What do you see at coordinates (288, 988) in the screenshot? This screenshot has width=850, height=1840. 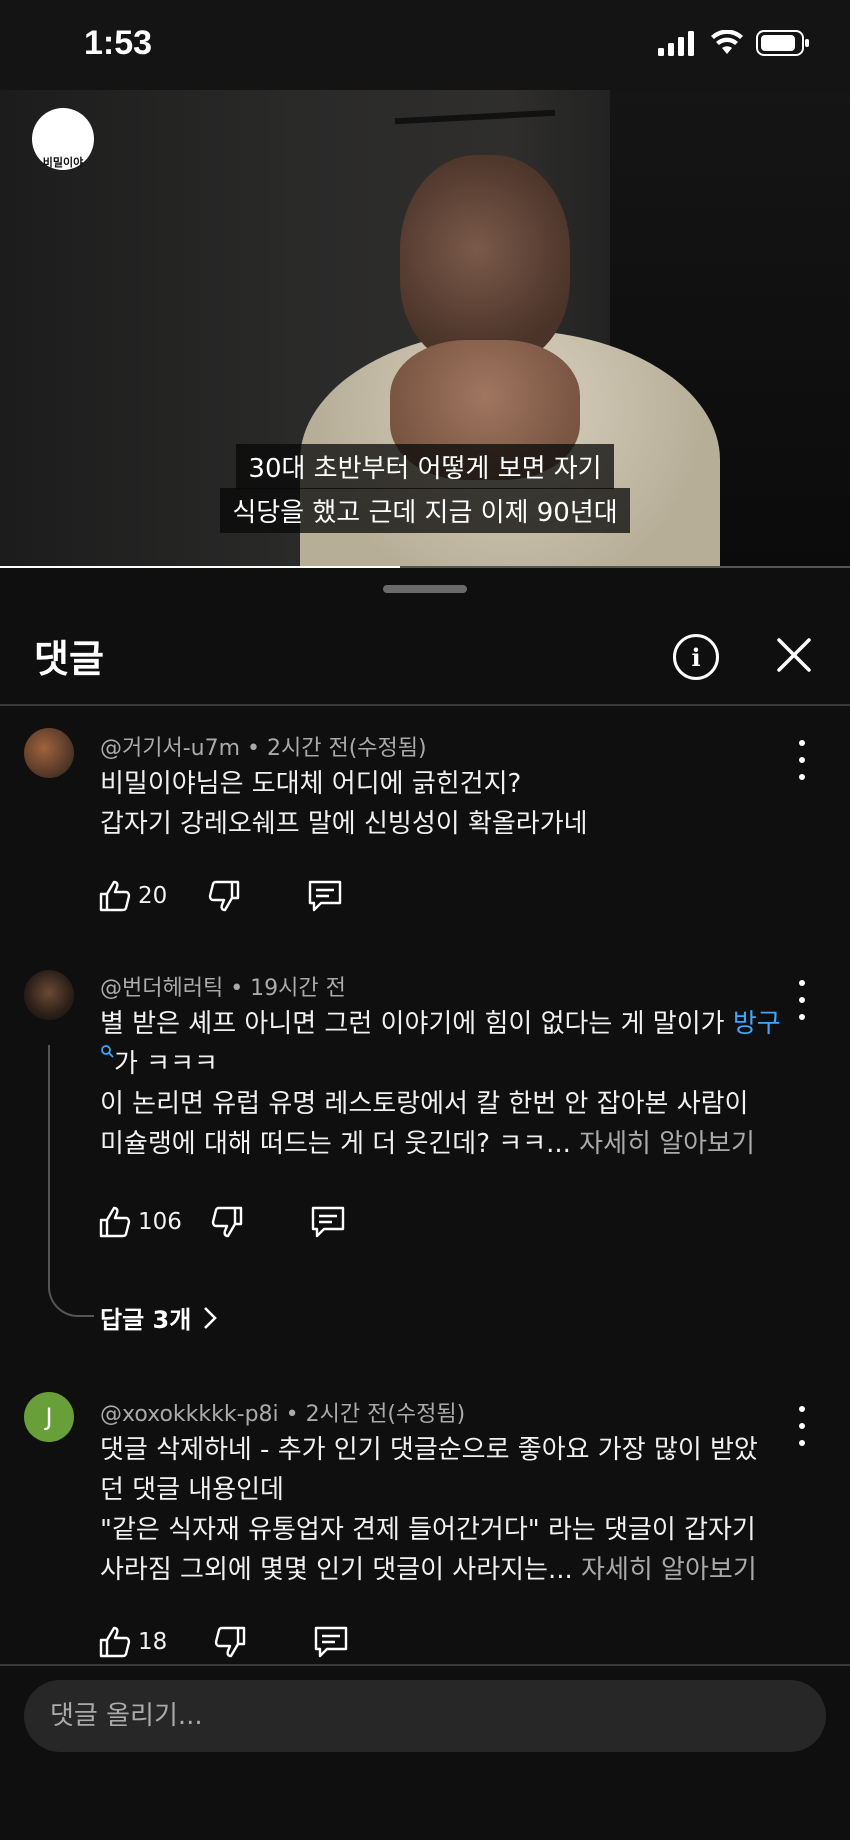 I see `comment-time: • 19시간 전` at bounding box center [288, 988].